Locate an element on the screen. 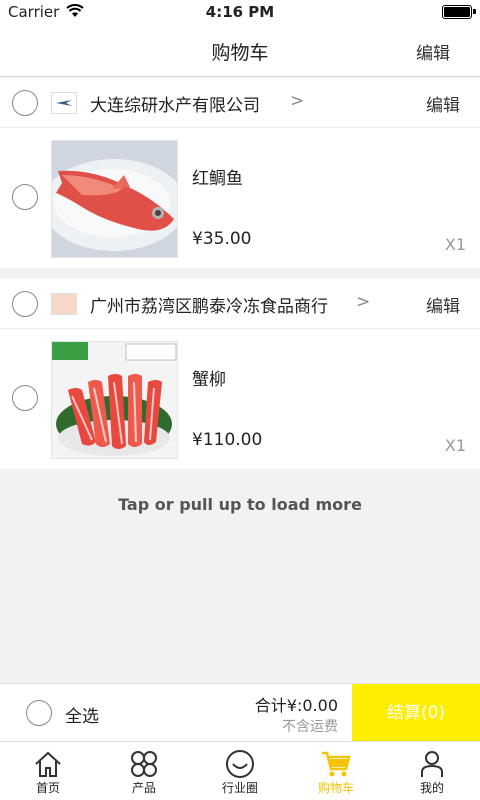  tab-label: 行业圈 is located at coordinates (239, 788).